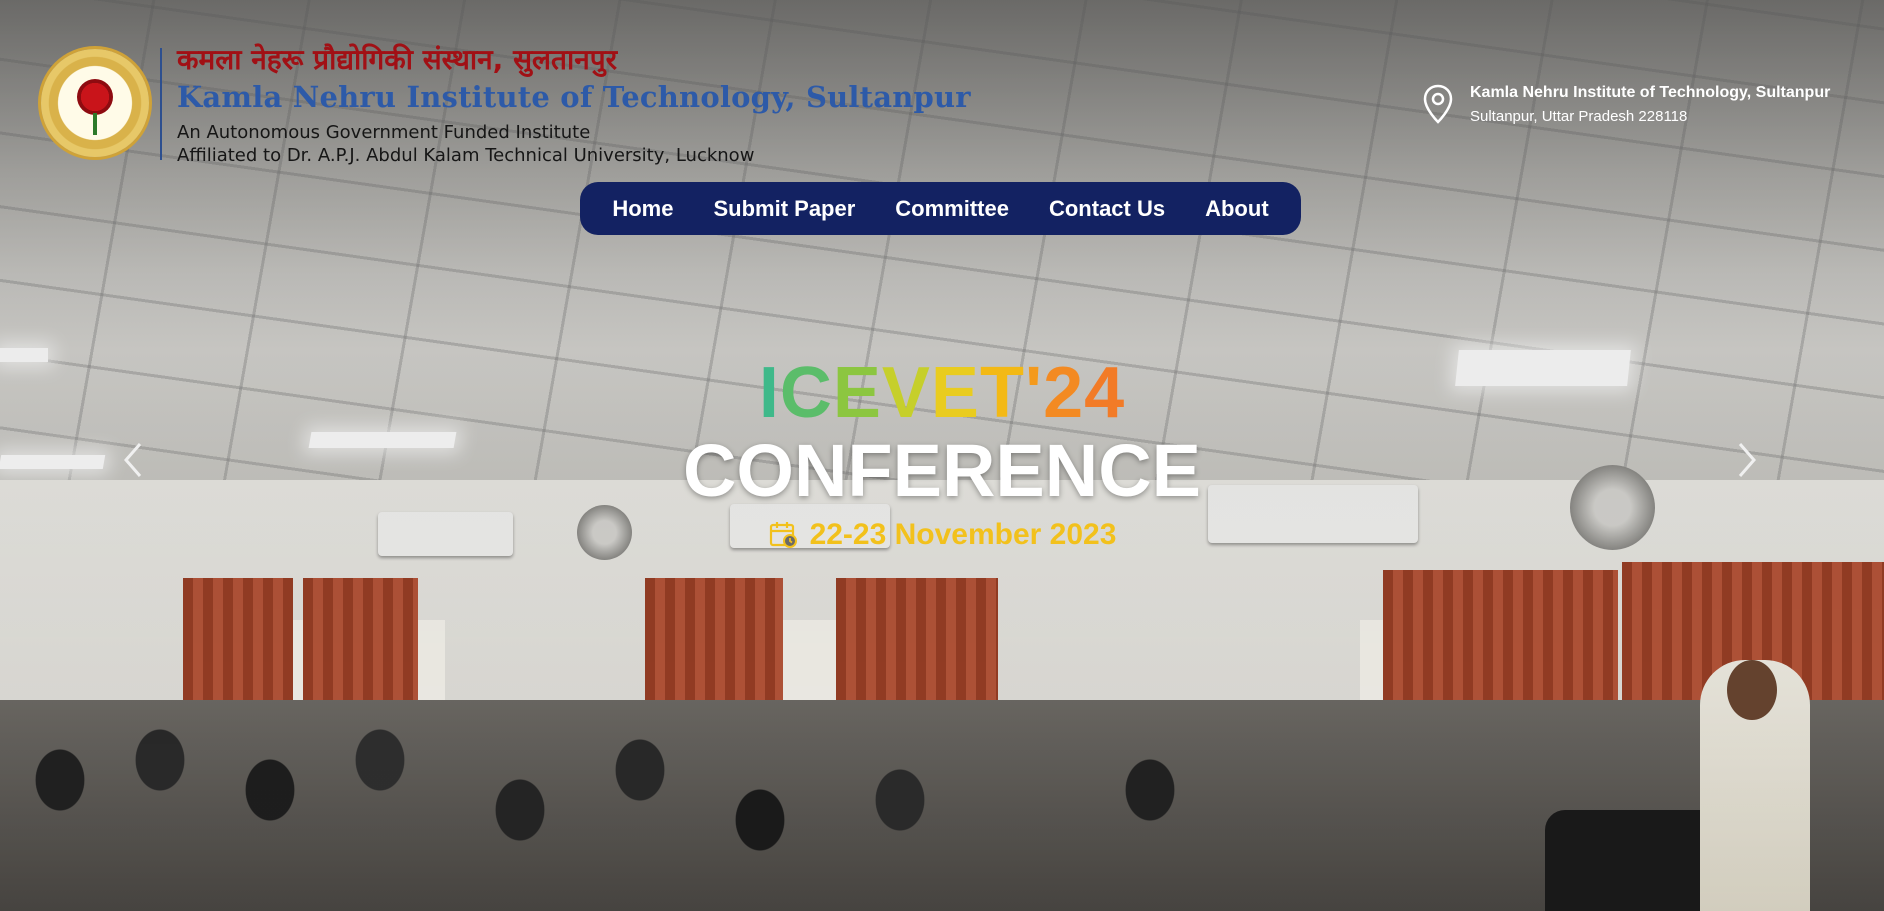  What do you see at coordinates (963, 534) in the screenshot?
I see `conference-date-text: 22-23 November 2023` at bounding box center [963, 534].